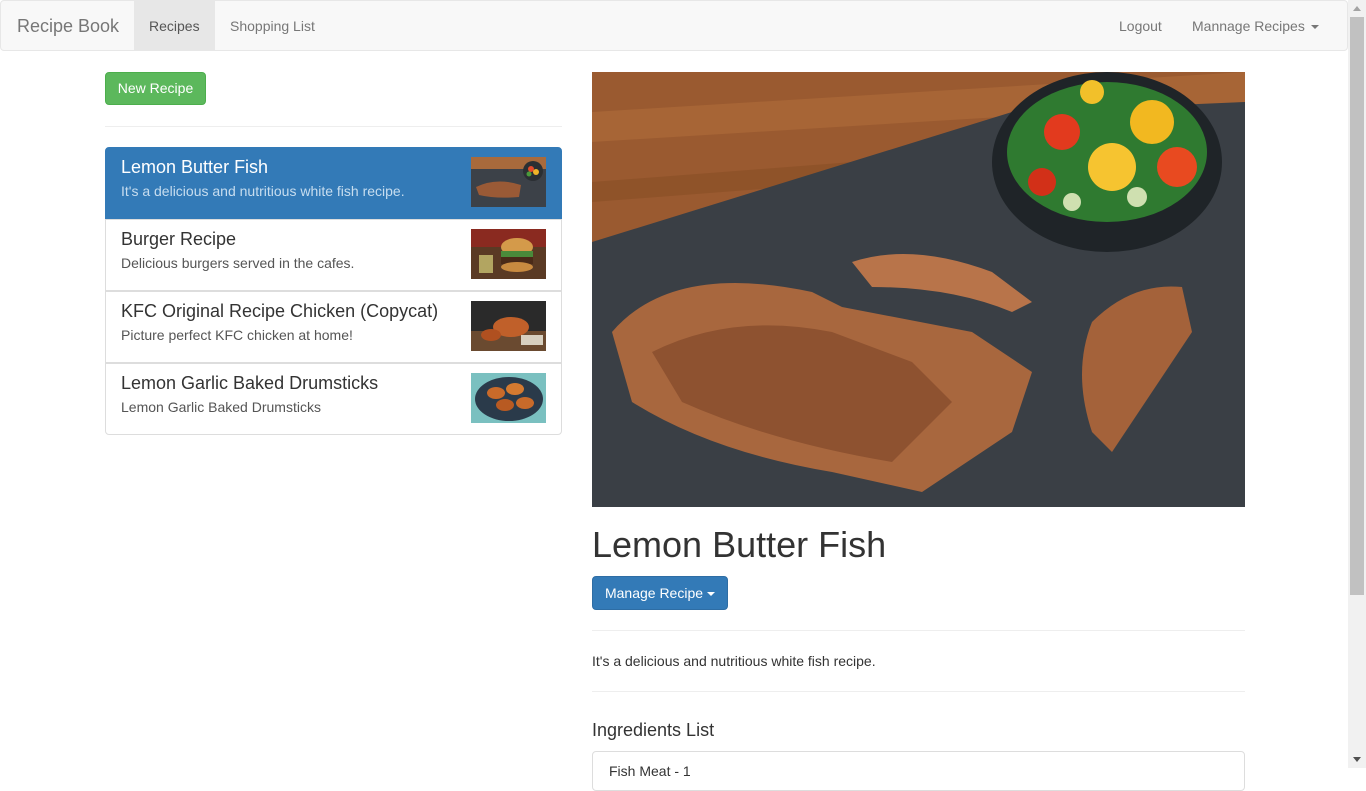 The width and height of the screenshot is (1366, 791). I want to click on manage-recipe-label: Manage Recipe, so click(654, 593).